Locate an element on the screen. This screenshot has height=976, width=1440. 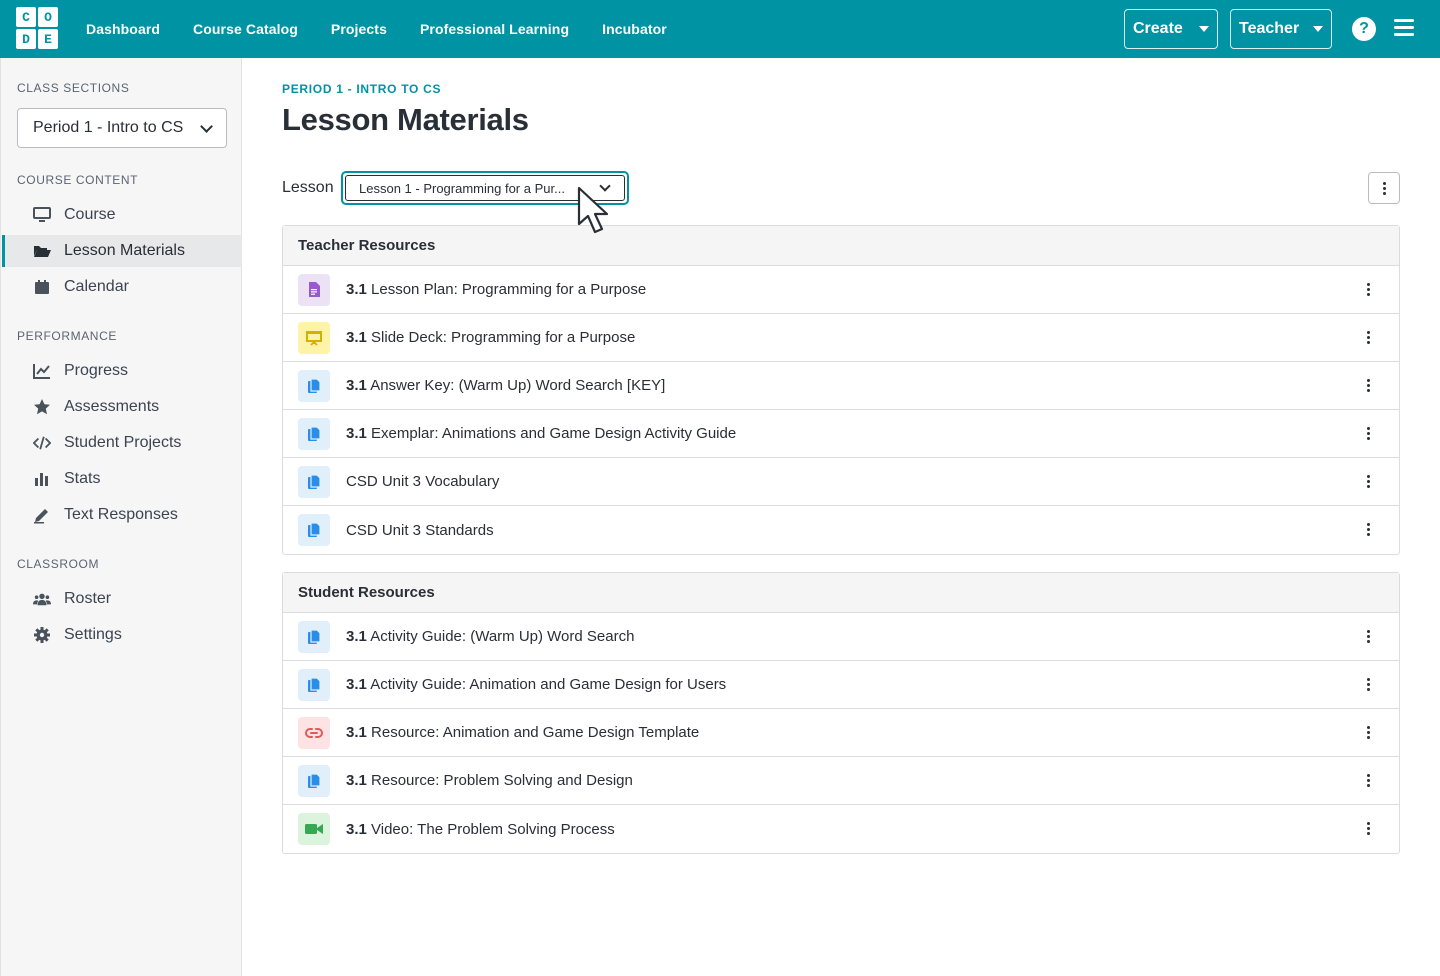
teacher-menu-button: Teacher is located at coordinates (1281, 29).